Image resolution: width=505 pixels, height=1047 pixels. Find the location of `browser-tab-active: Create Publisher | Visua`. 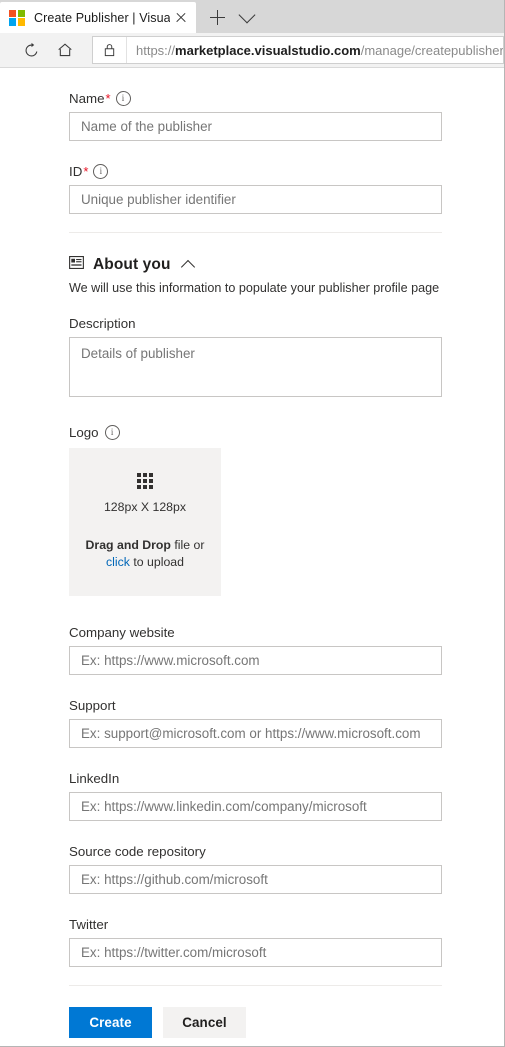

browser-tab-active: Create Publisher | Visua is located at coordinates (98, 17).